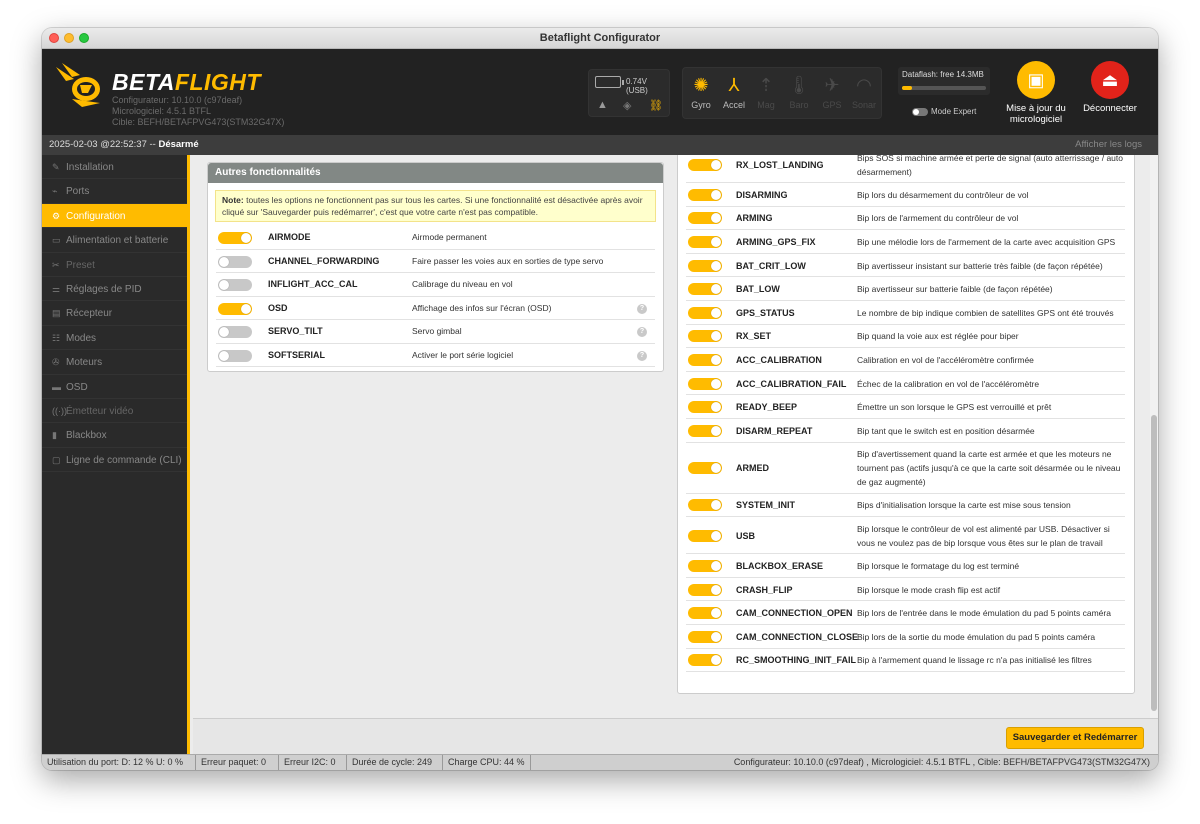 The width and height of the screenshot is (1200, 824). What do you see at coordinates (297, 354) in the screenshot?
I see `feature-name: SOFTSERIAL` at bounding box center [297, 354].